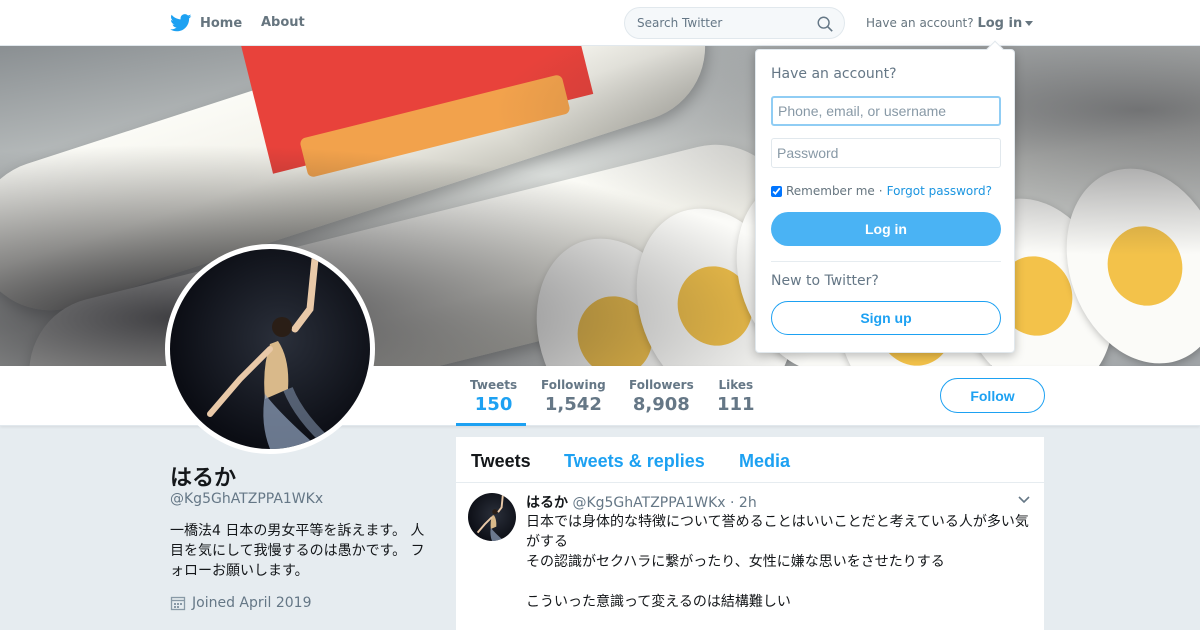 The image size is (1200, 630). I want to click on nav-about-link: About, so click(283, 22).